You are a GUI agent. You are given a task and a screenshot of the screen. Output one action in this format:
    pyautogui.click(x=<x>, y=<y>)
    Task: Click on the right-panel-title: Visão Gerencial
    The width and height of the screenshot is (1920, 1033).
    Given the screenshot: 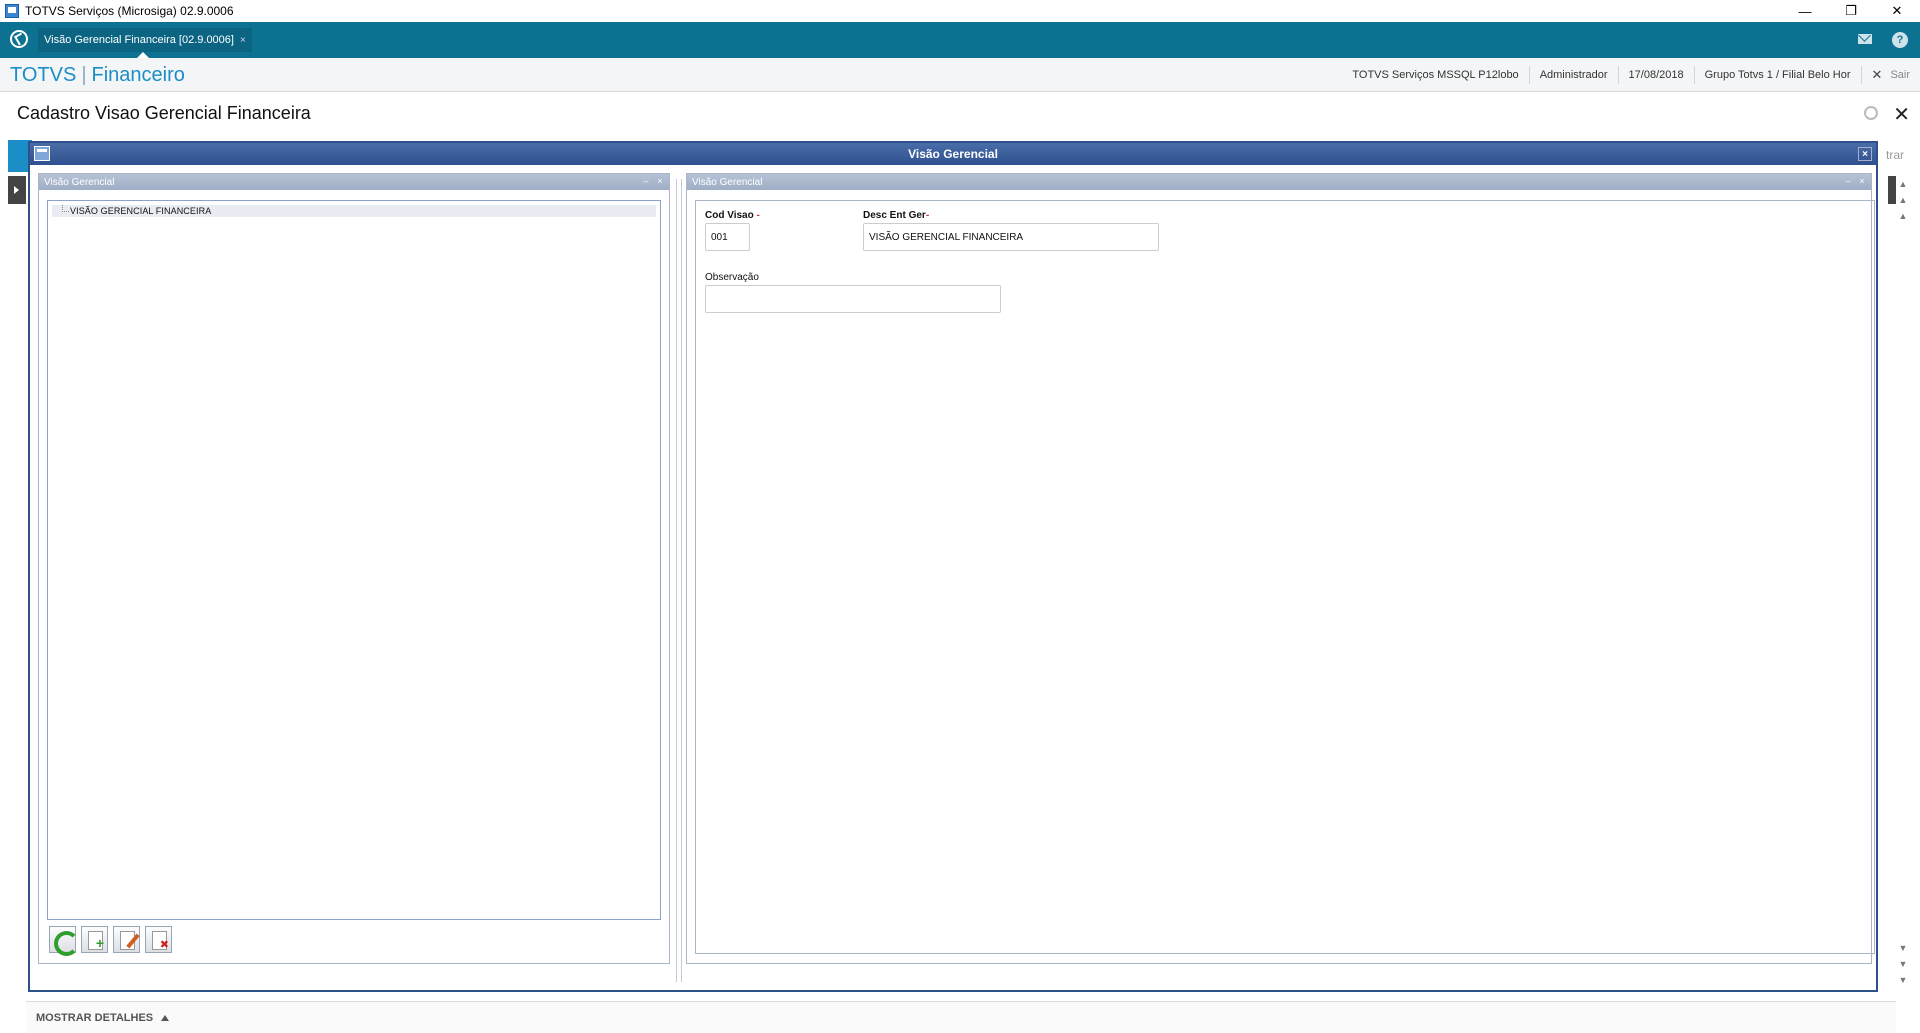 What is the action you would take?
    pyautogui.click(x=727, y=182)
    